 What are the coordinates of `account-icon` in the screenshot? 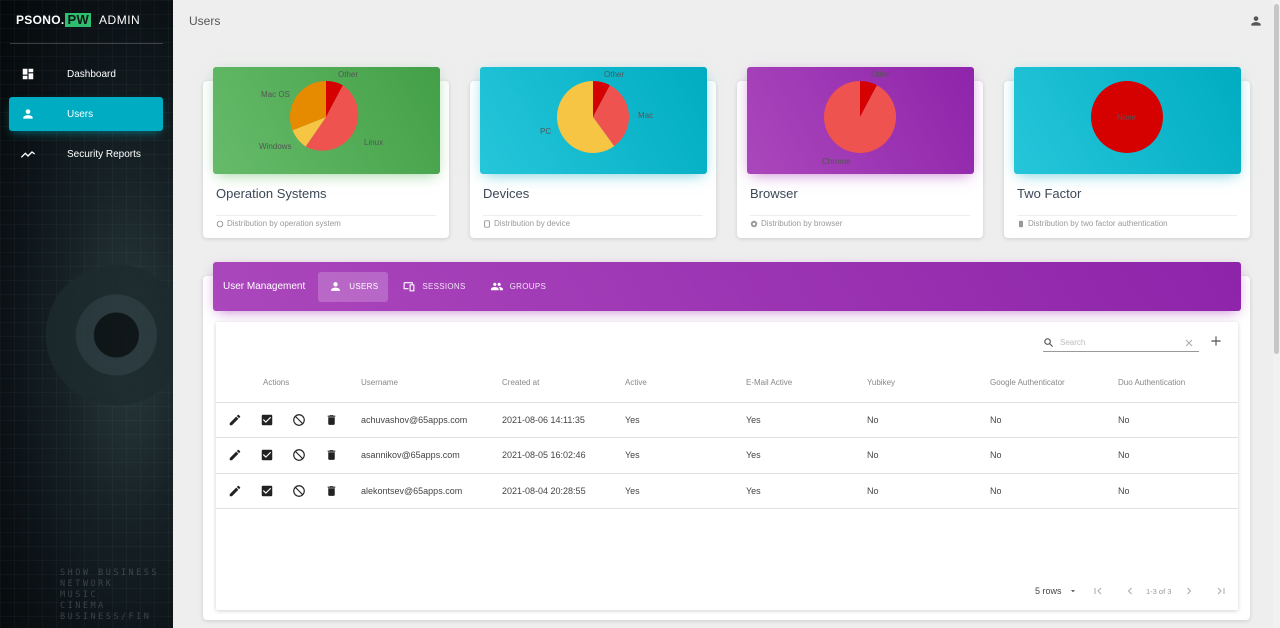 It's located at (1256, 21).